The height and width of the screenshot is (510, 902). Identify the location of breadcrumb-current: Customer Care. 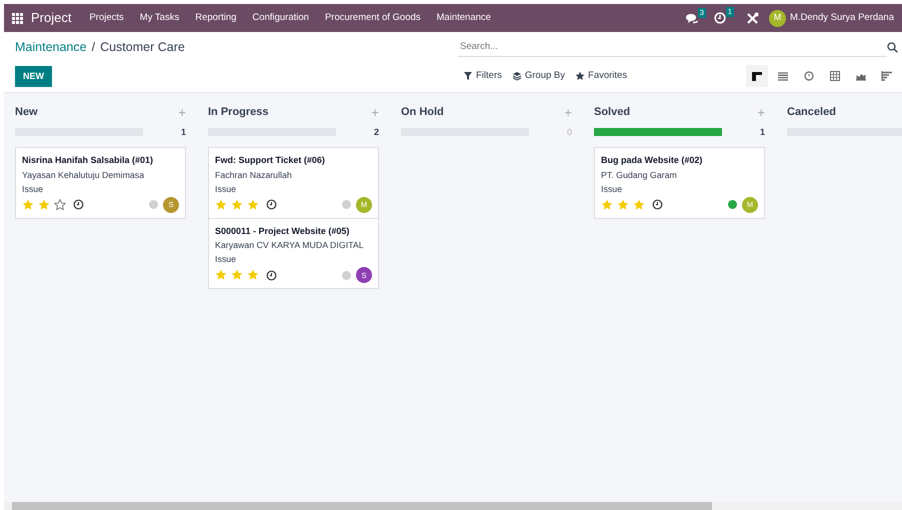
(142, 47).